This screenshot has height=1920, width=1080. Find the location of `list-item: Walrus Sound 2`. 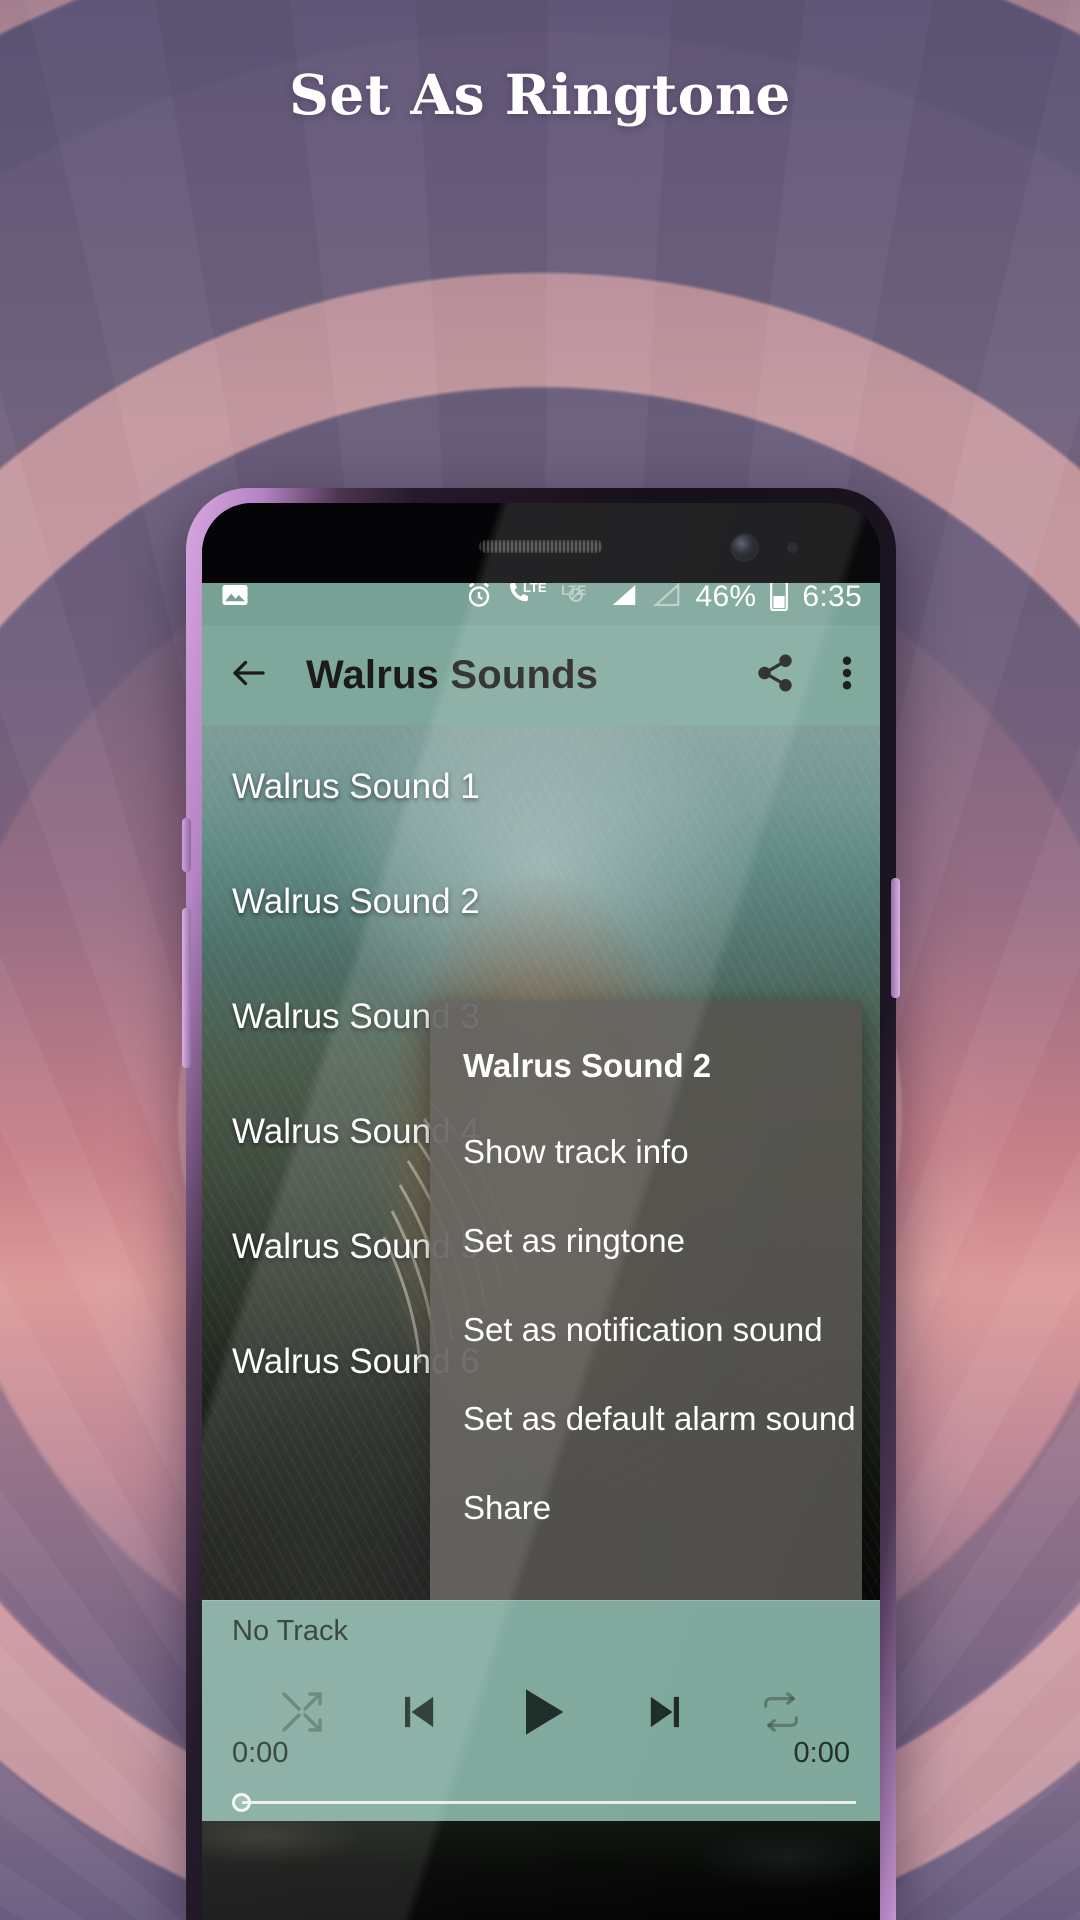

list-item: Walrus Sound 2 is located at coordinates (541, 902).